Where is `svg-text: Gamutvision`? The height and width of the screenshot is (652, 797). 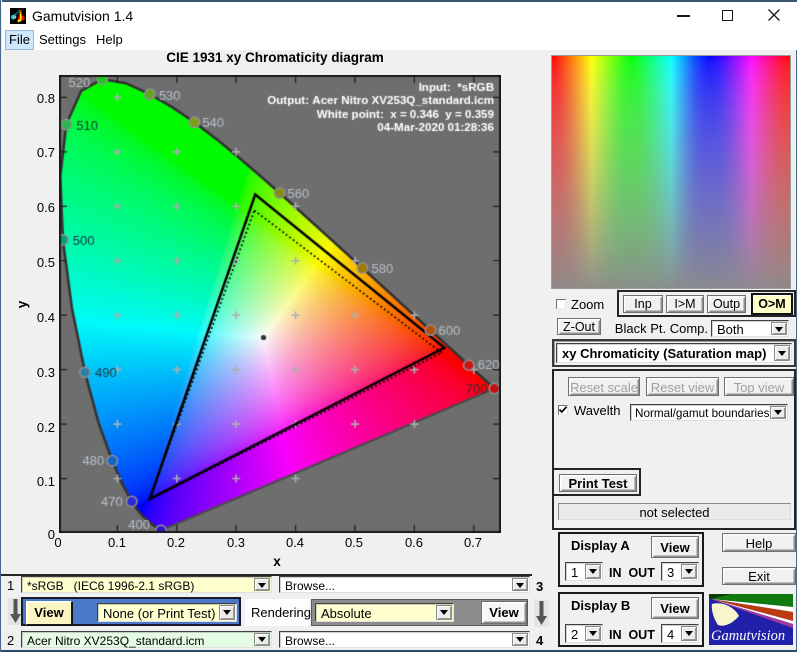 svg-text: Gamutvision is located at coordinates (748, 636).